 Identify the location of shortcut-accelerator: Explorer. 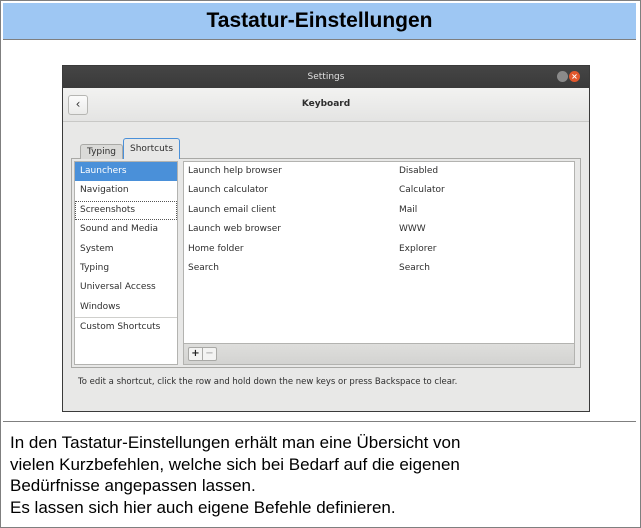
(418, 248).